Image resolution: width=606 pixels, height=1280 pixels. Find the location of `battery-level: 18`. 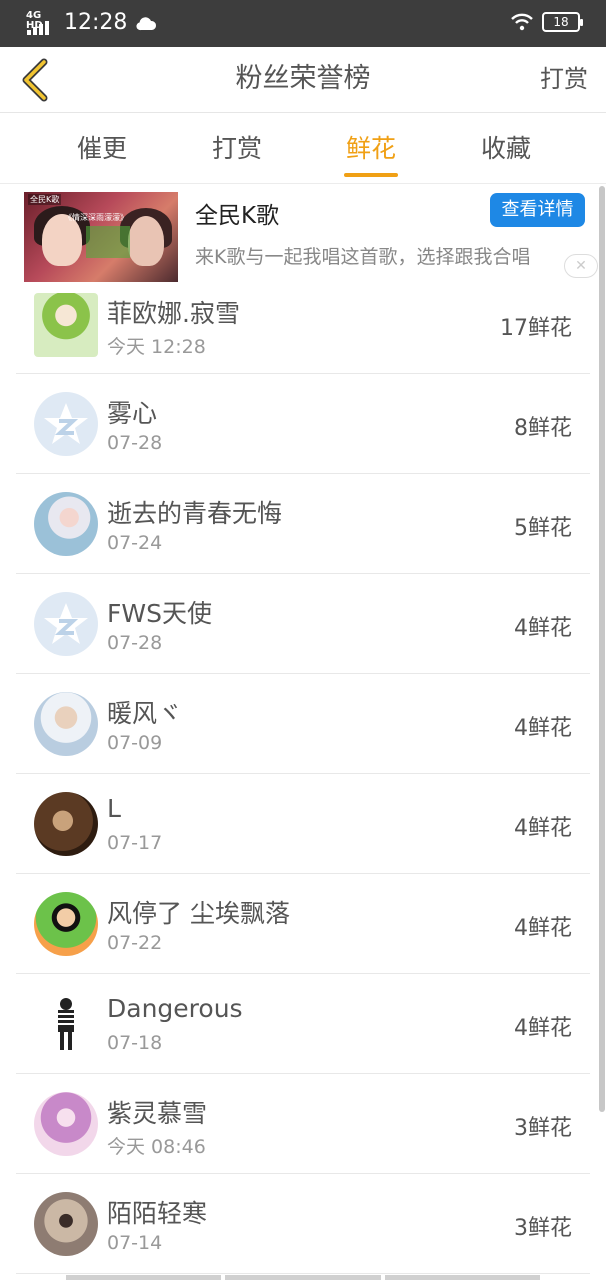

battery-level: 18 is located at coordinates (561, 22).